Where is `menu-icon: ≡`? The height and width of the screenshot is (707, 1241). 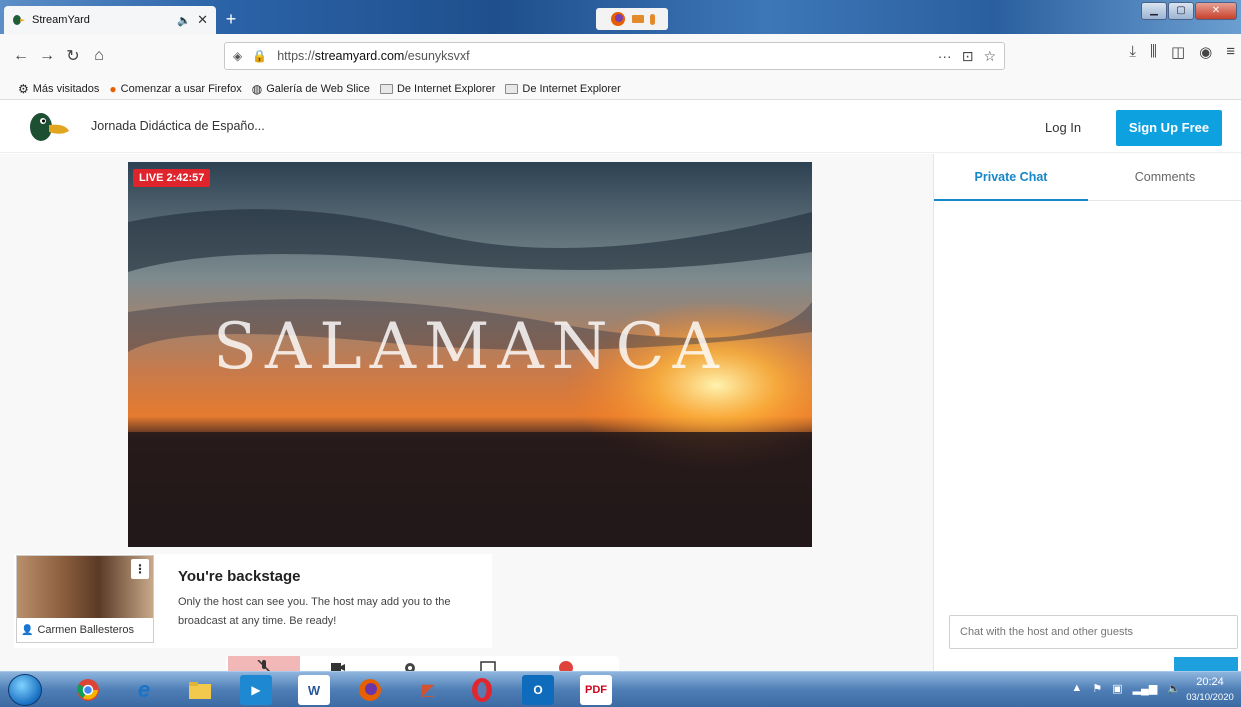
menu-icon: ≡ is located at coordinates (1230, 52).